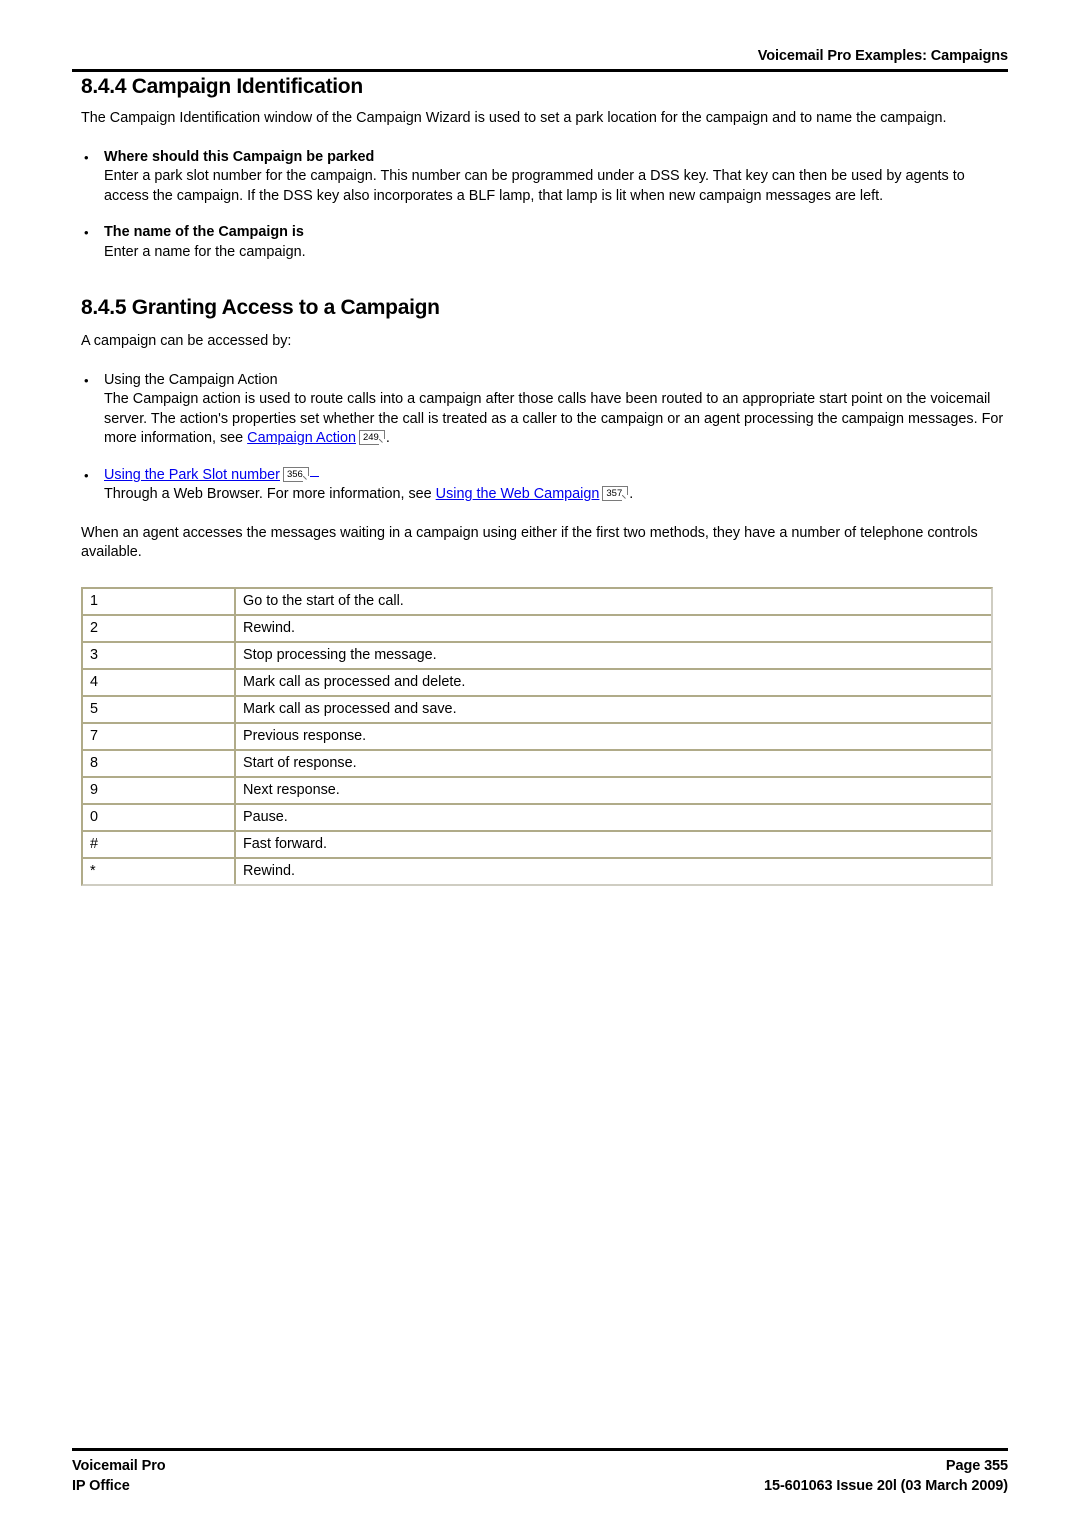  Describe the element at coordinates (518, 494) in the screenshot. I see `xref-link-web-campaign: Using the Web Campaign` at that location.